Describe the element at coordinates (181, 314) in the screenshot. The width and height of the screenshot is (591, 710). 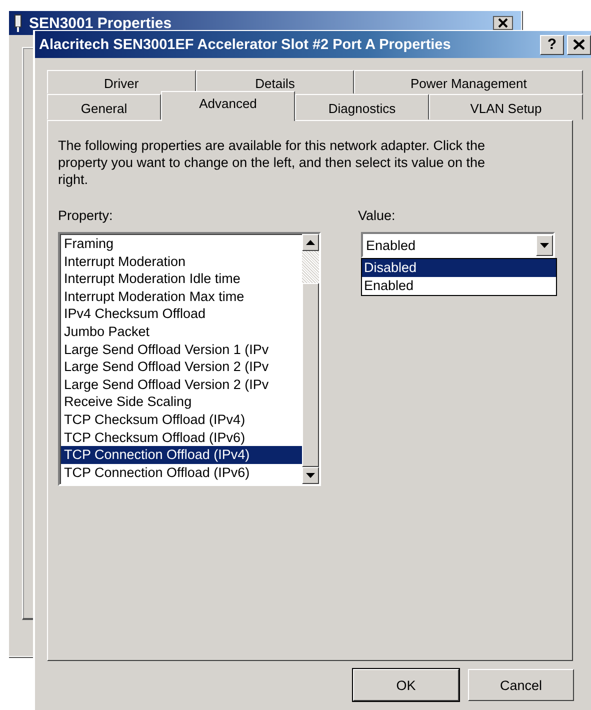
I see `list-item: IPv4 Checksum Offload` at that location.